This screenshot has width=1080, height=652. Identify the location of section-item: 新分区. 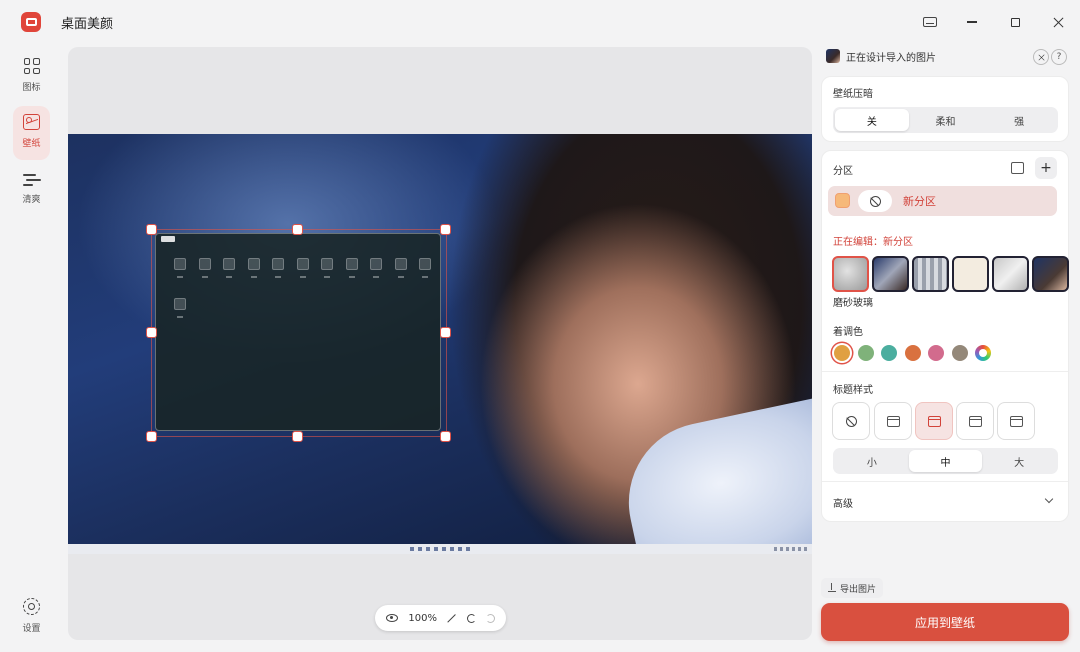
(942, 201).